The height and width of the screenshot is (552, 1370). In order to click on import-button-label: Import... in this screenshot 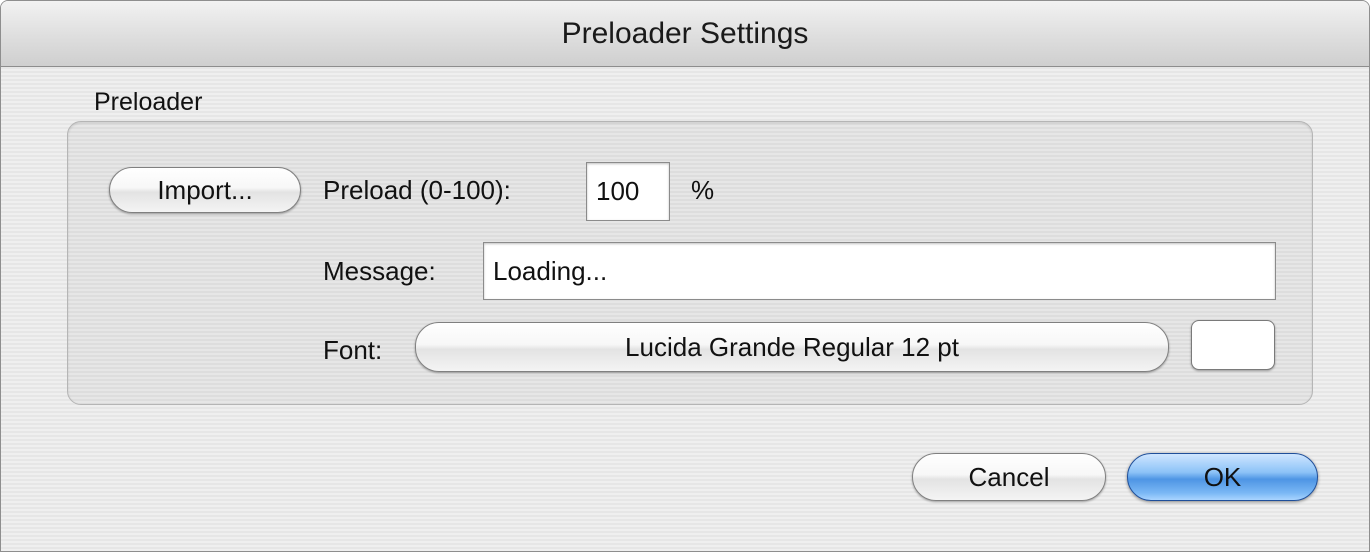, I will do `click(205, 190)`.